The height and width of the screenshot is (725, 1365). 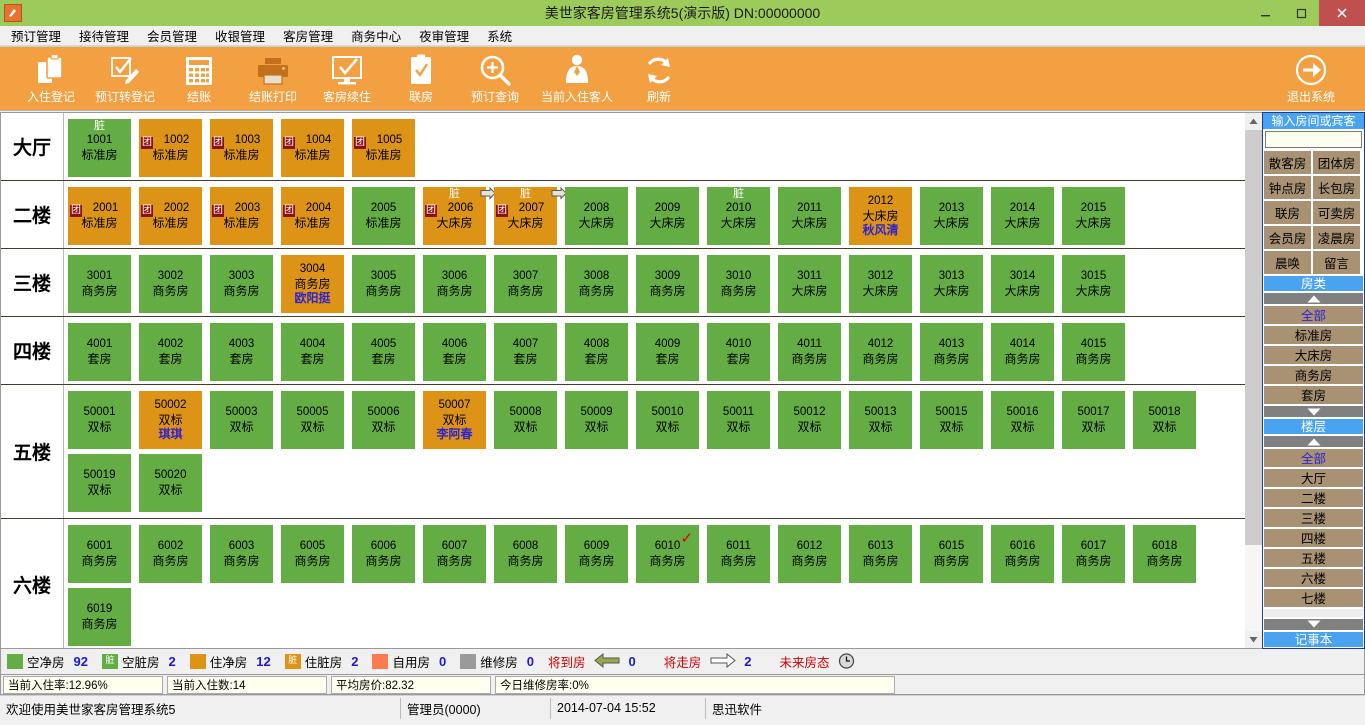 I want to click on room-cell: 6018 商务房, so click(x=1164, y=554).